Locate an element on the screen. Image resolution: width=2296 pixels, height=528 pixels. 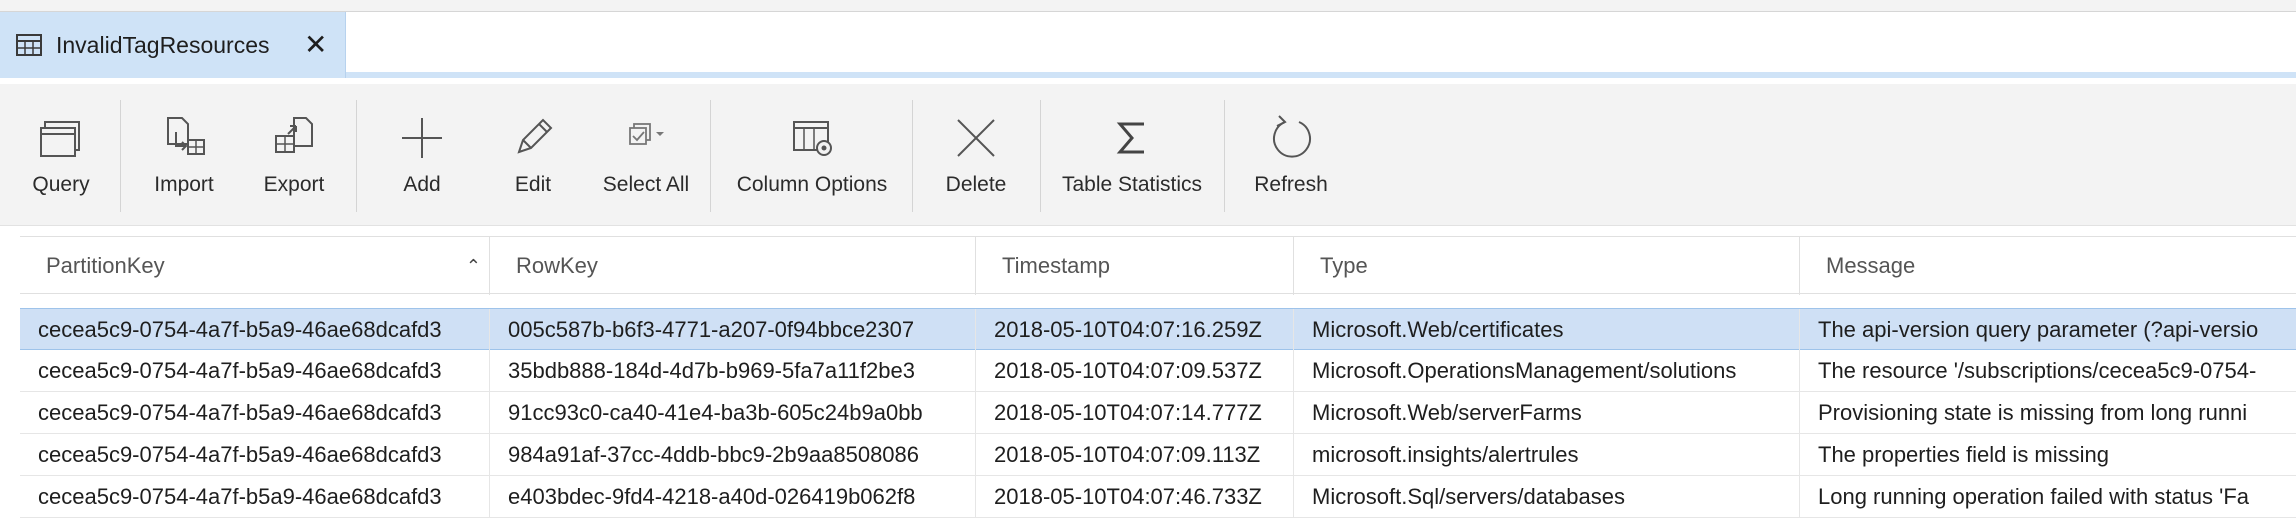
export-icon is located at coordinates (294, 135).